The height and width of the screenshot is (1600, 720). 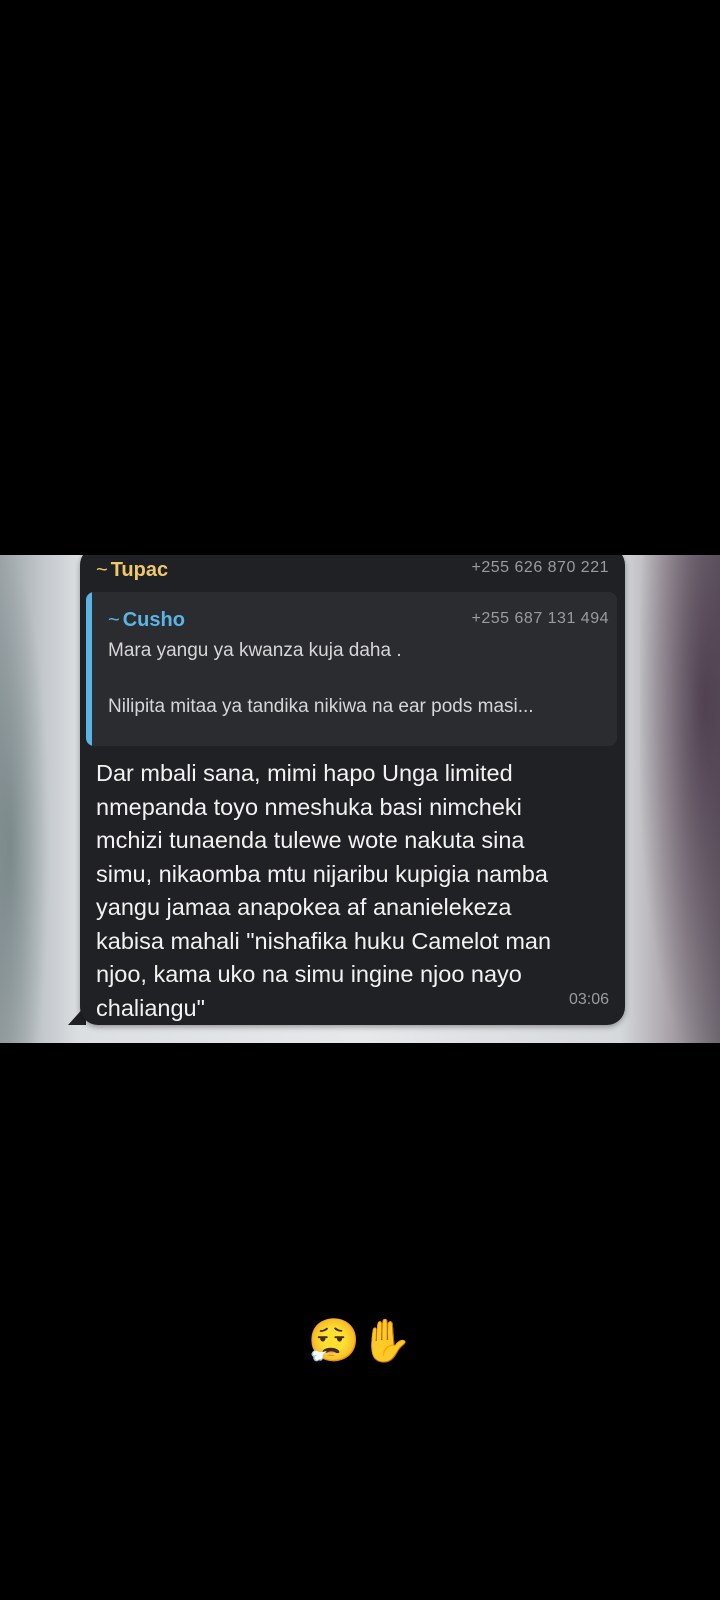 What do you see at coordinates (360, 1340) in the screenshot?
I see `emoji-caption: 😮‍💨✋` at bounding box center [360, 1340].